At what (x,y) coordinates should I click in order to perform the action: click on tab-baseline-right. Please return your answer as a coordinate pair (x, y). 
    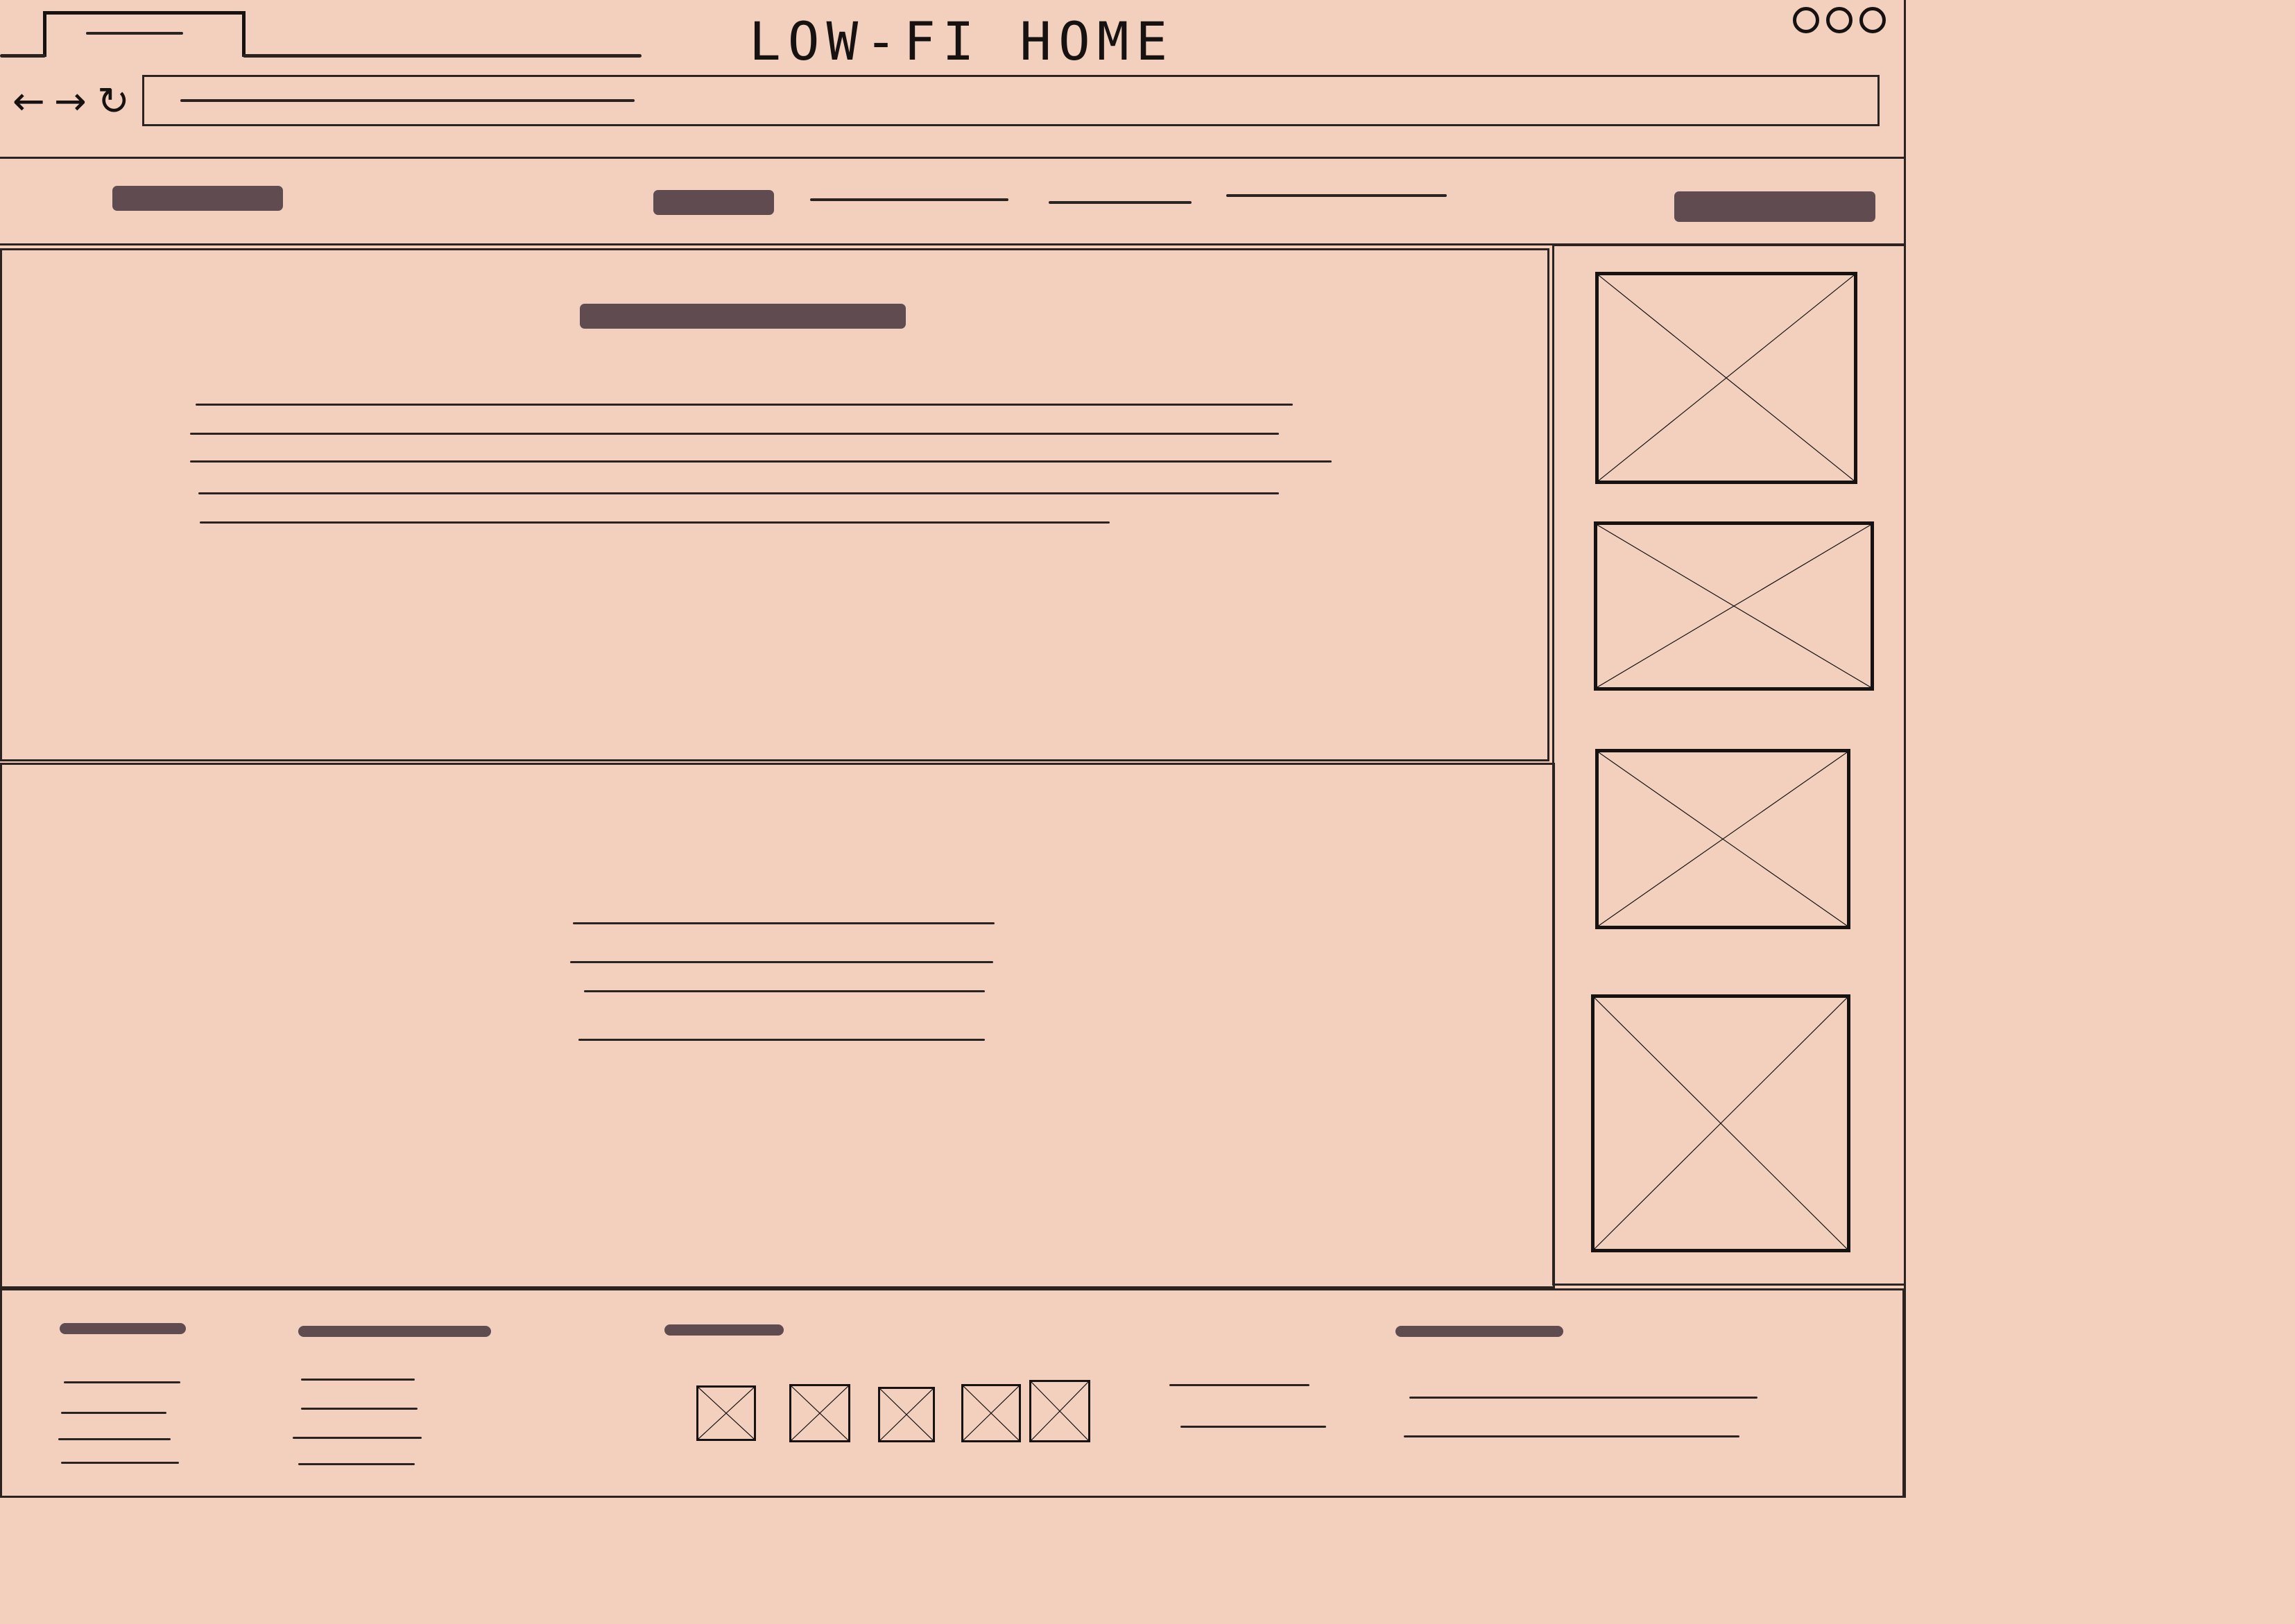
    Looking at the image, I should click on (442, 56).